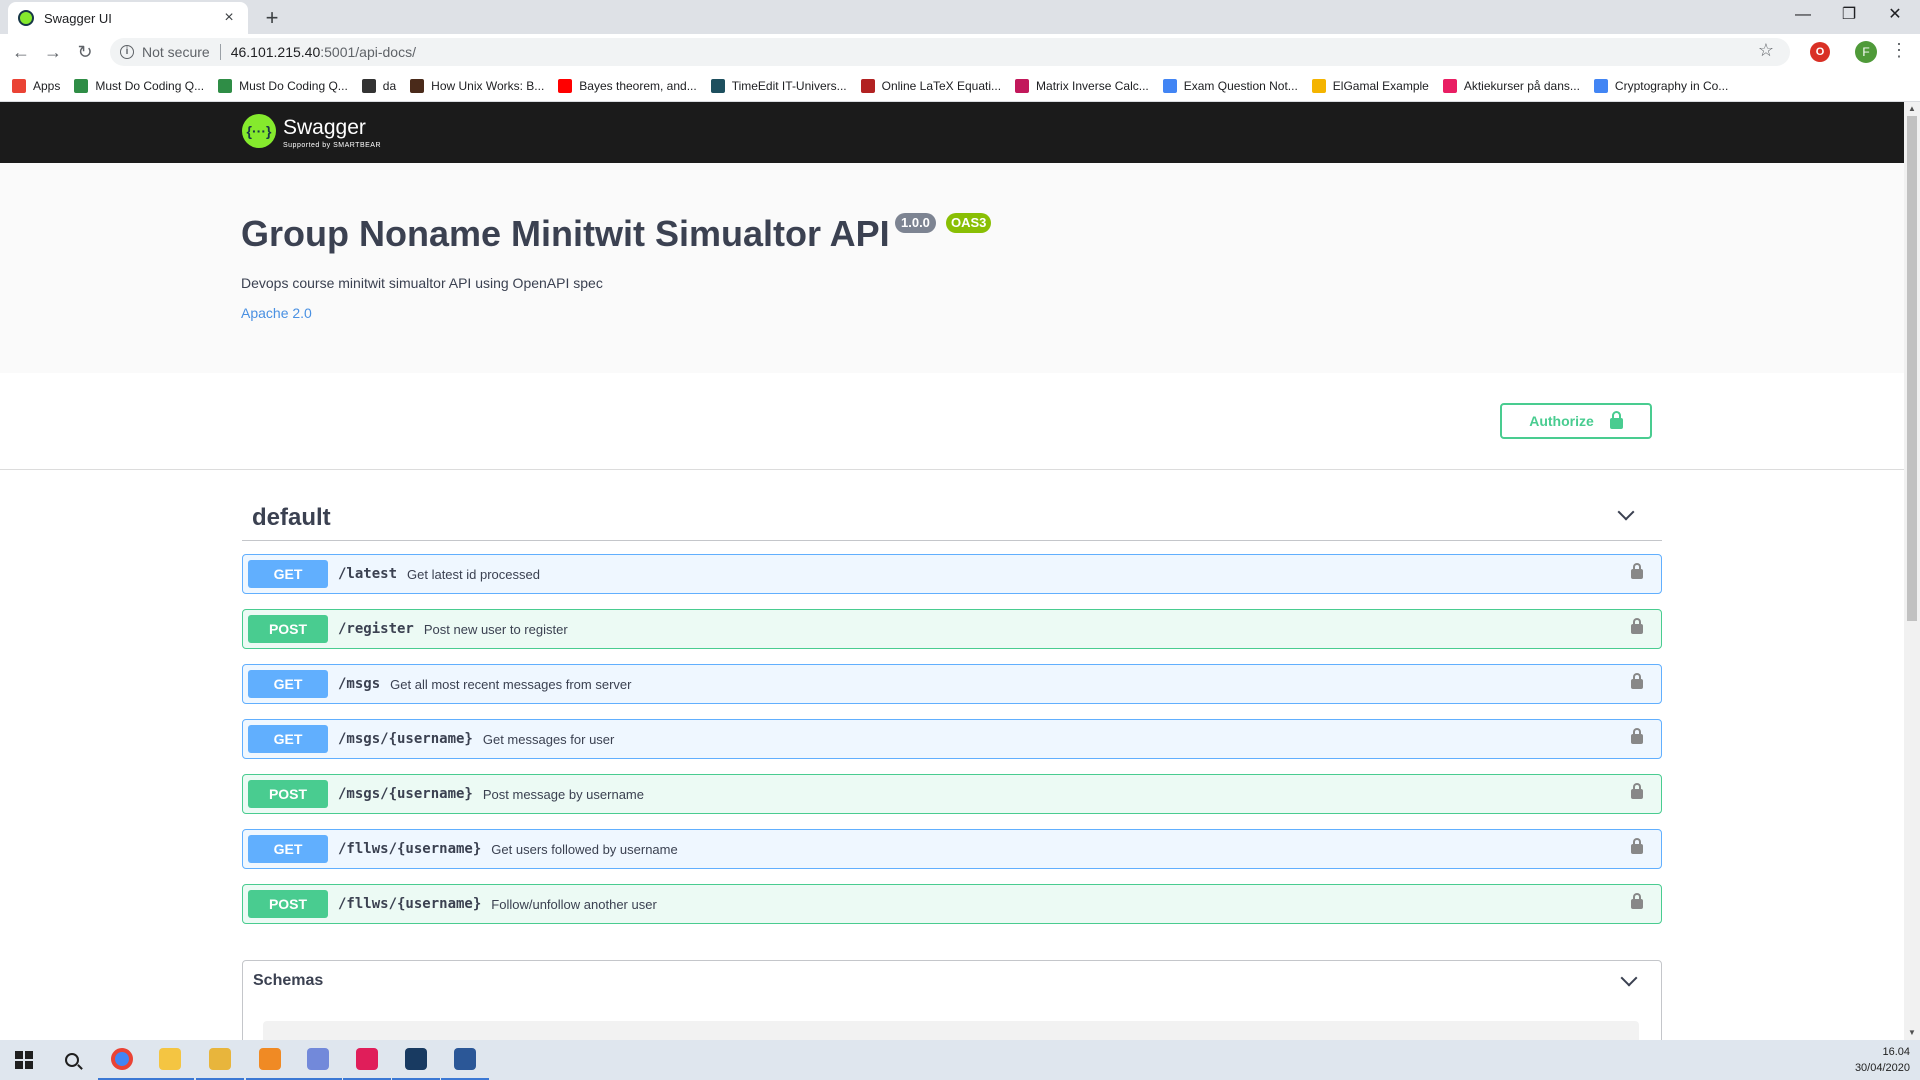 This screenshot has height=1080, width=1920. I want to click on browser-tab: Swagger UI ×, so click(128, 18).